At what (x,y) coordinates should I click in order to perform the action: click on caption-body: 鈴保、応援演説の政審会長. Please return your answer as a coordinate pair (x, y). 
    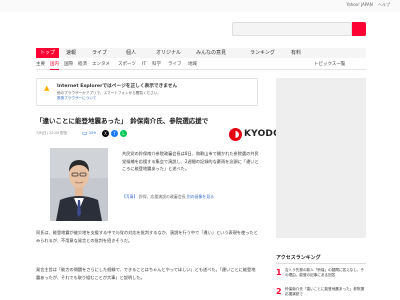
    Looking at the image, I should click on (162, 196).